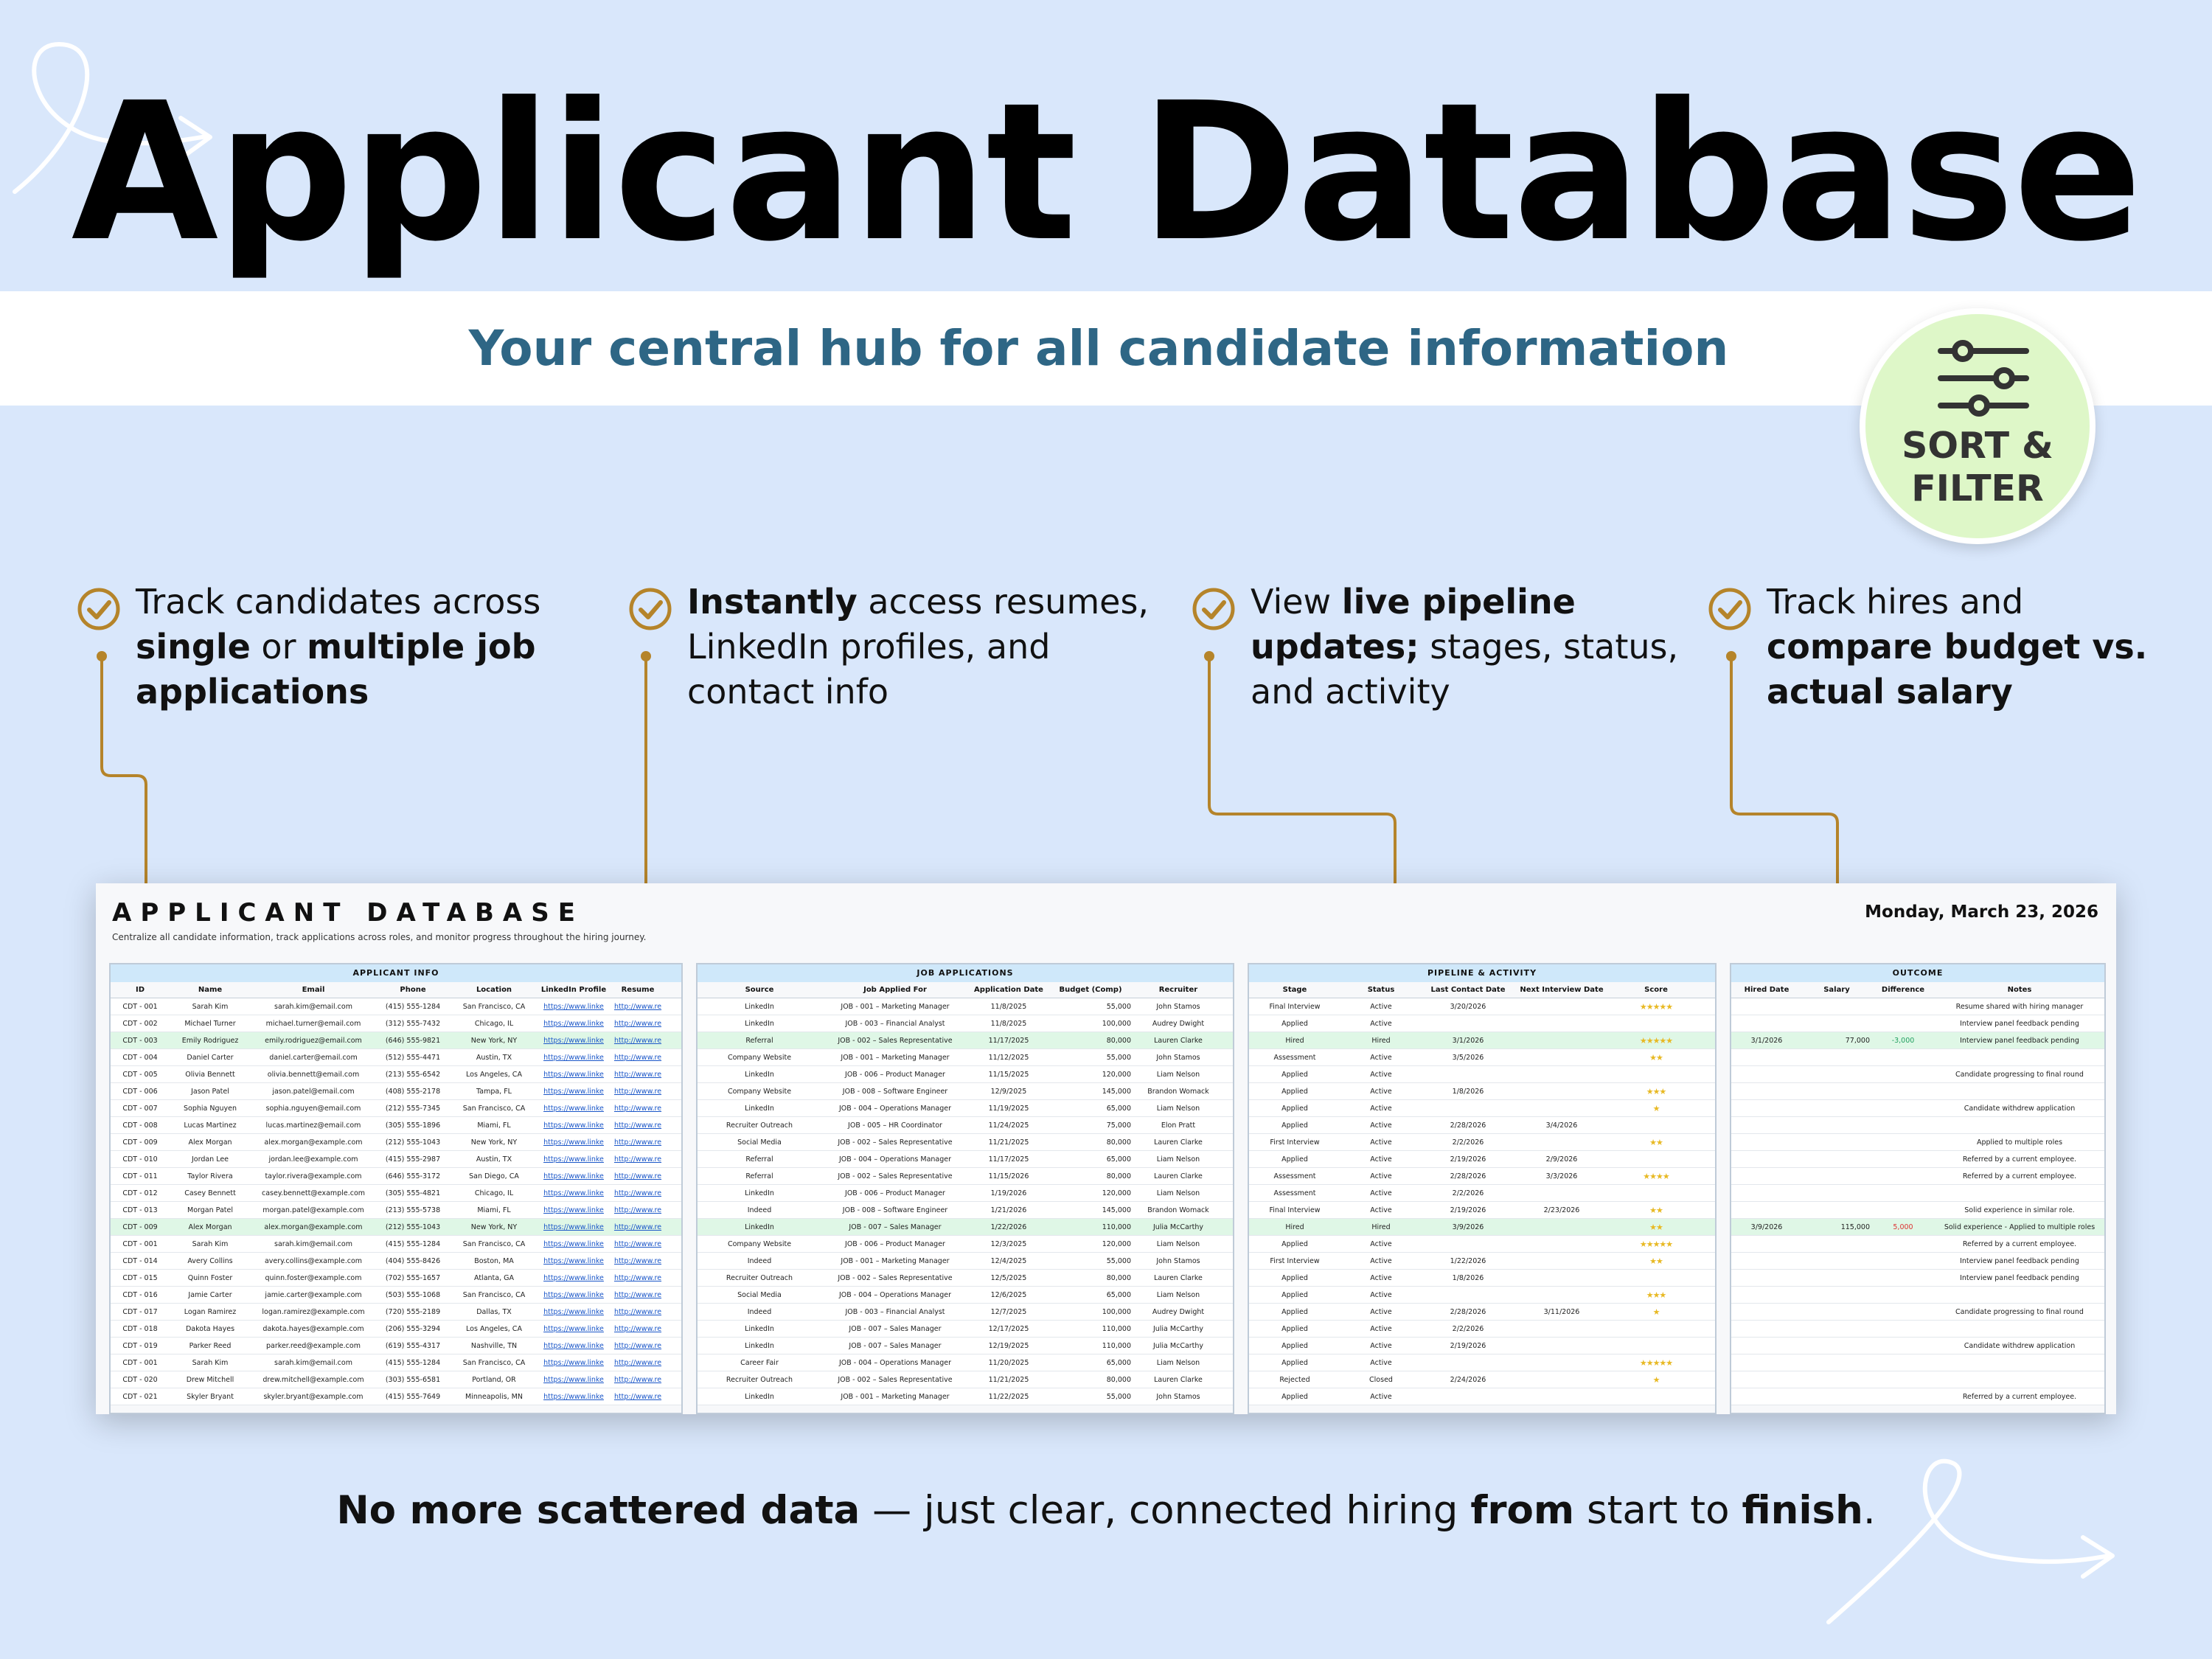  Describe the element at coordinates (1836, 990) in the screenshot. I see `column-header: Salary` at that location.